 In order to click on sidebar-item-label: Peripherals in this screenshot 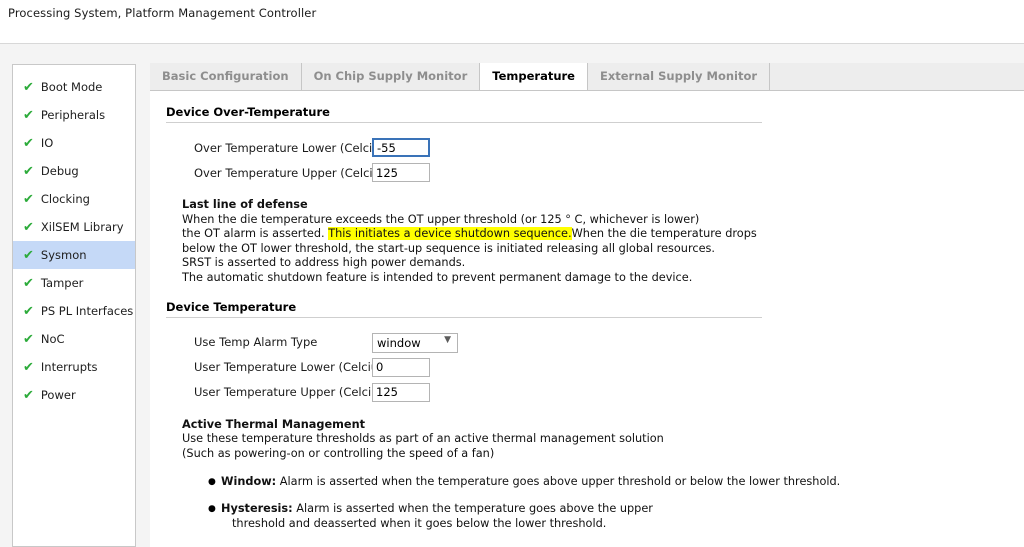, I will do `click(73, 115)`.